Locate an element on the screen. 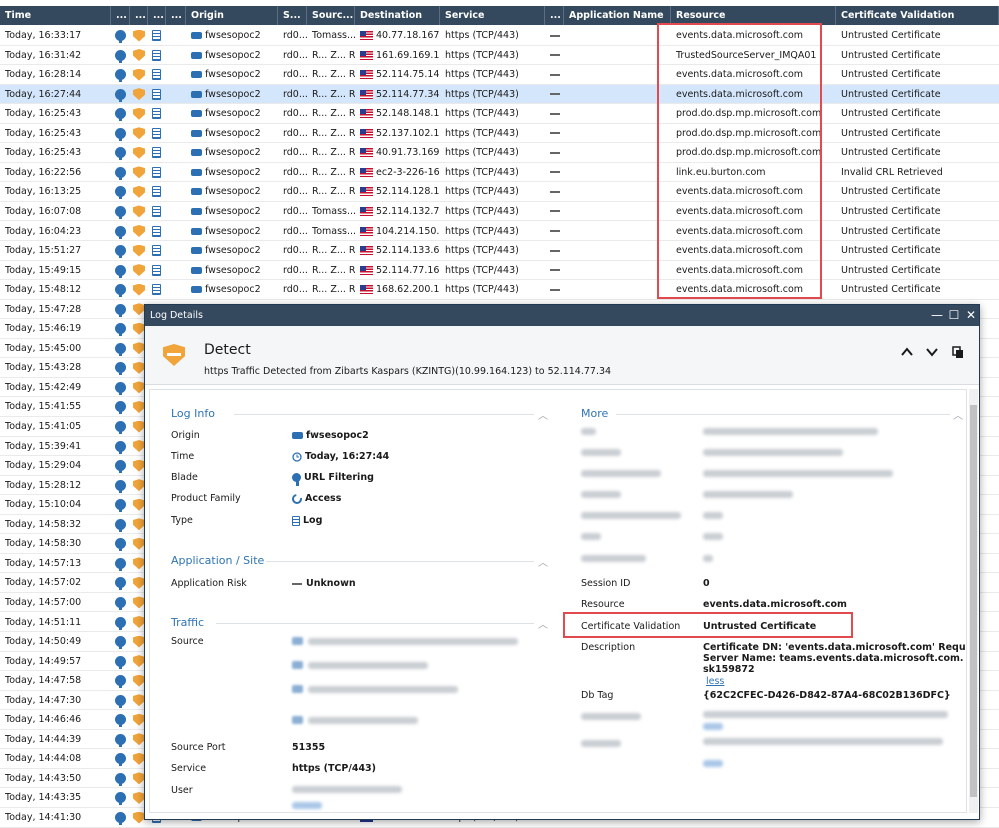 Image resolution: width=999 pixels, height=828 pixels. close-button: ✕ is located at coordinates (971, 315).